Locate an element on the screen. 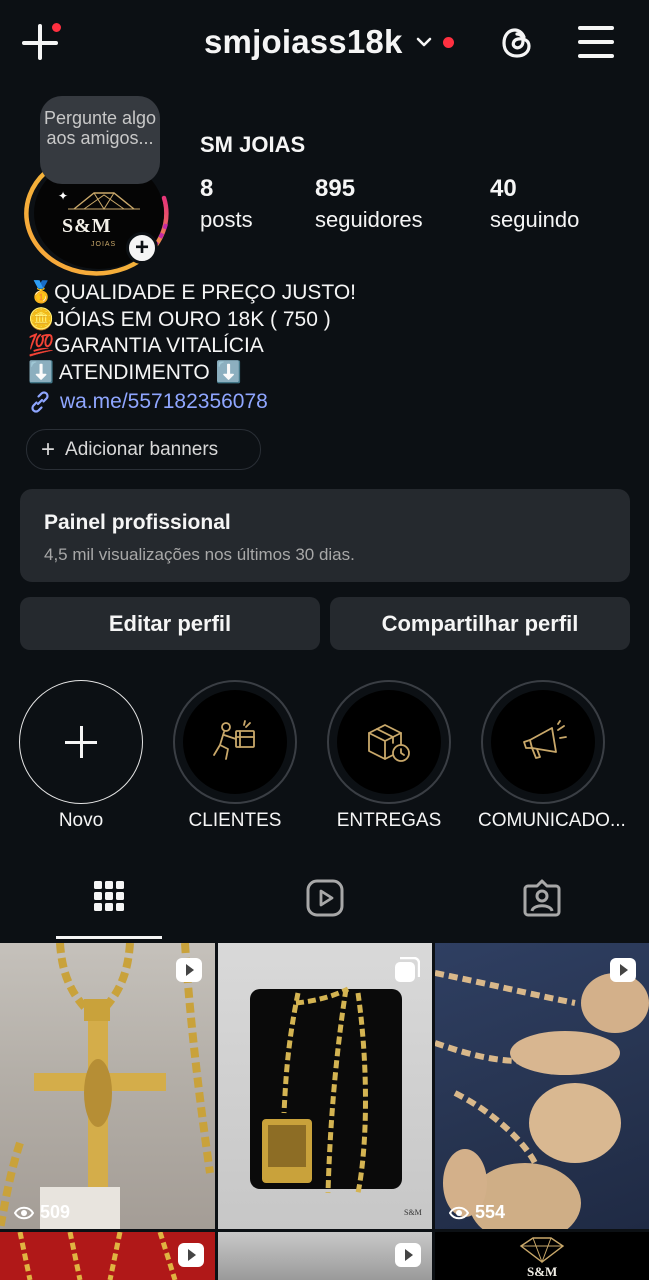  account-switcher: smjoiass18k is located at coordinates (329, 42).